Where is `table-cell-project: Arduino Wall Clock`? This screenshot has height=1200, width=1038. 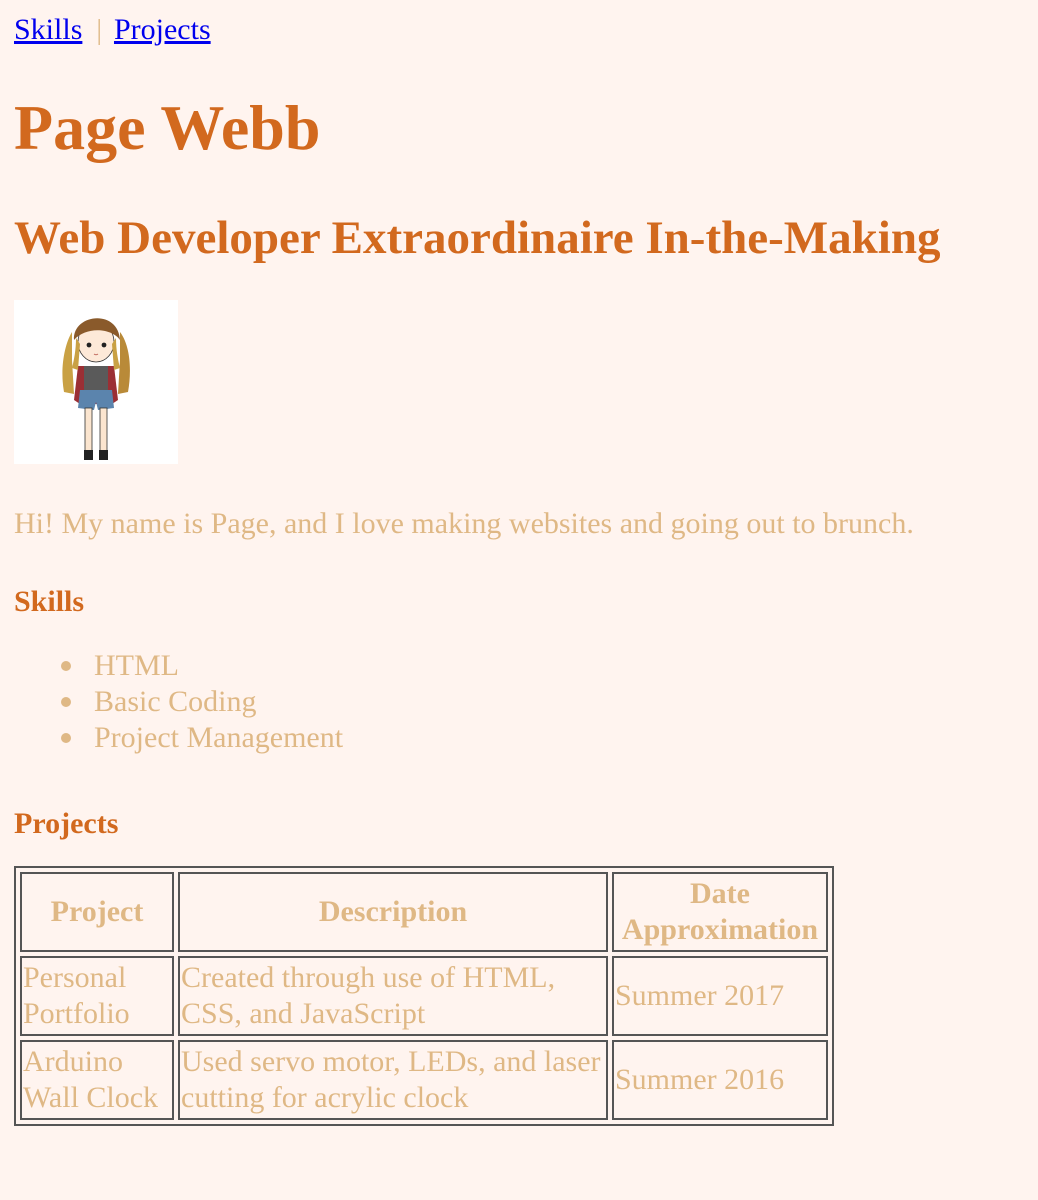 table-cell-project: Arduino Wall Clock is located at coordinates (97, 1080).